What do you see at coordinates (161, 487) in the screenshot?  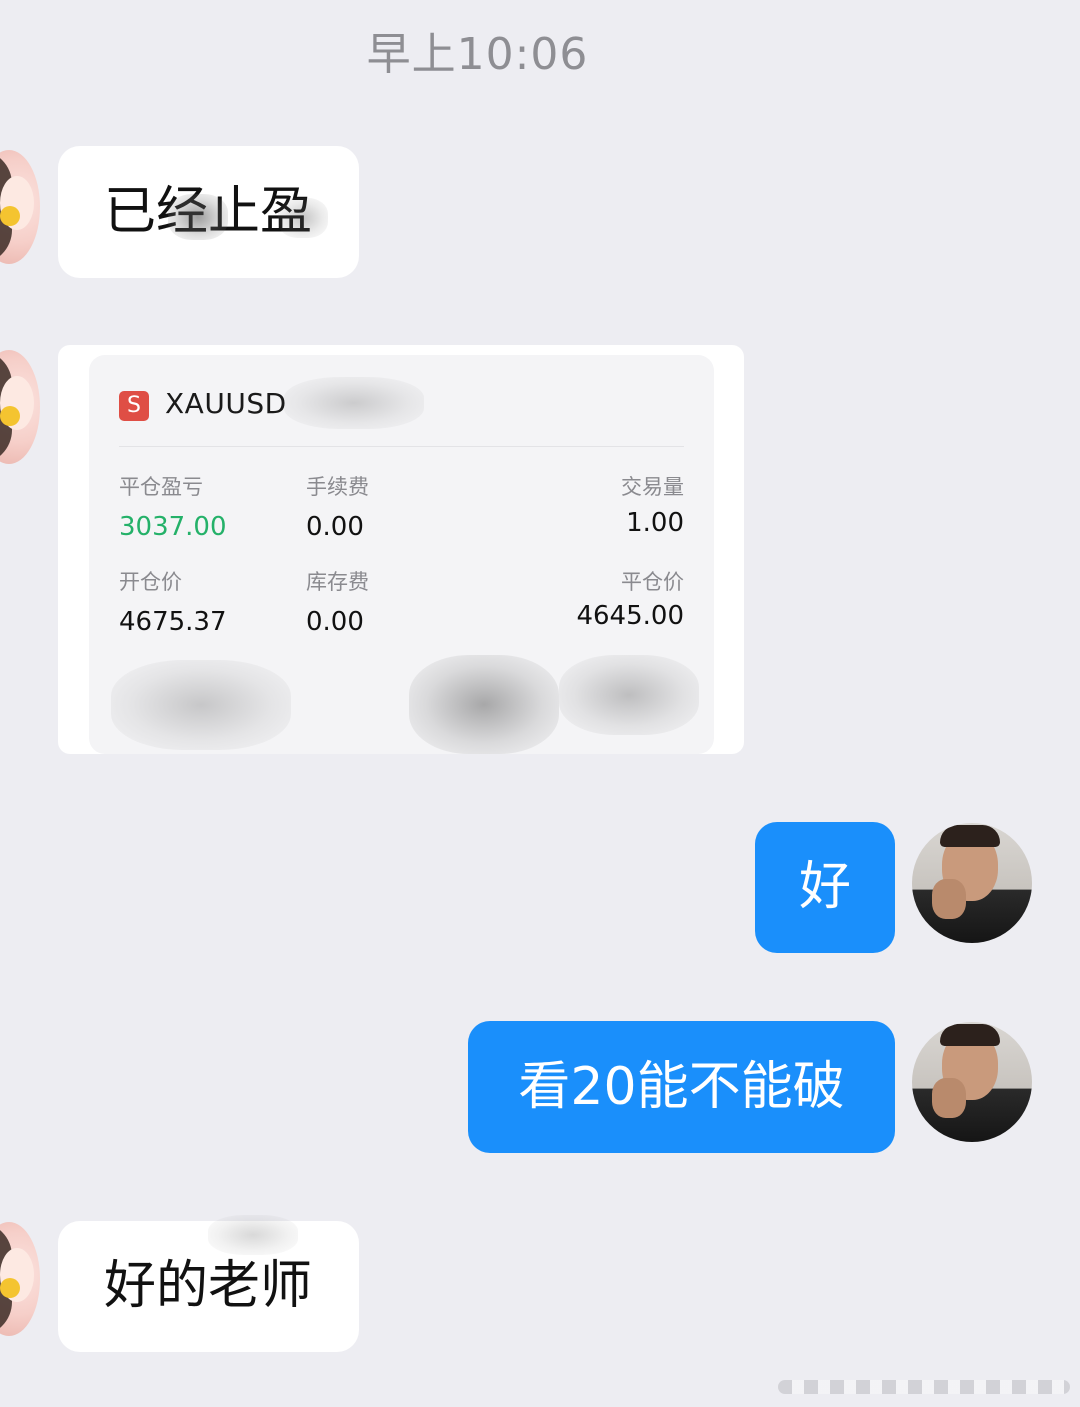 I see `close-pnl-label: 平仓盈亏` at bounding box center [161, 487].